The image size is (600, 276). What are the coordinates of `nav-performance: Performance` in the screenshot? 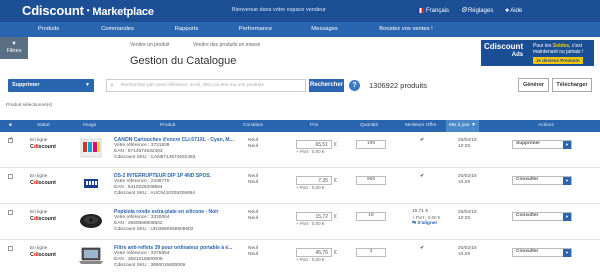 It's located at (255, 29).